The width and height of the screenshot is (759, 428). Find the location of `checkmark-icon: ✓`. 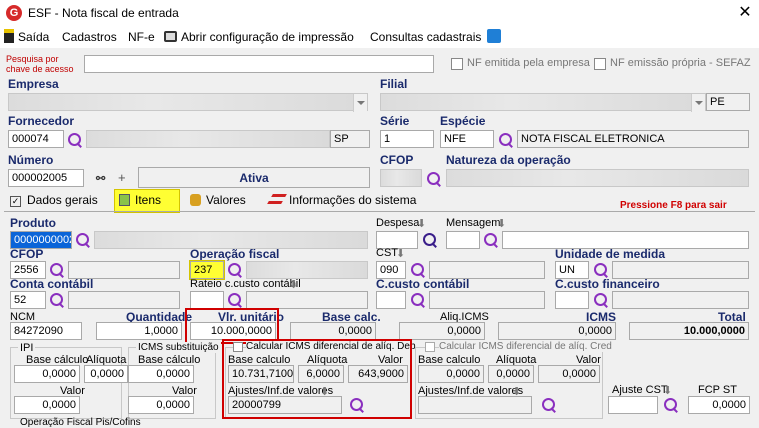

checkmark-icon: ✓ is located at coordinates (15, 201).